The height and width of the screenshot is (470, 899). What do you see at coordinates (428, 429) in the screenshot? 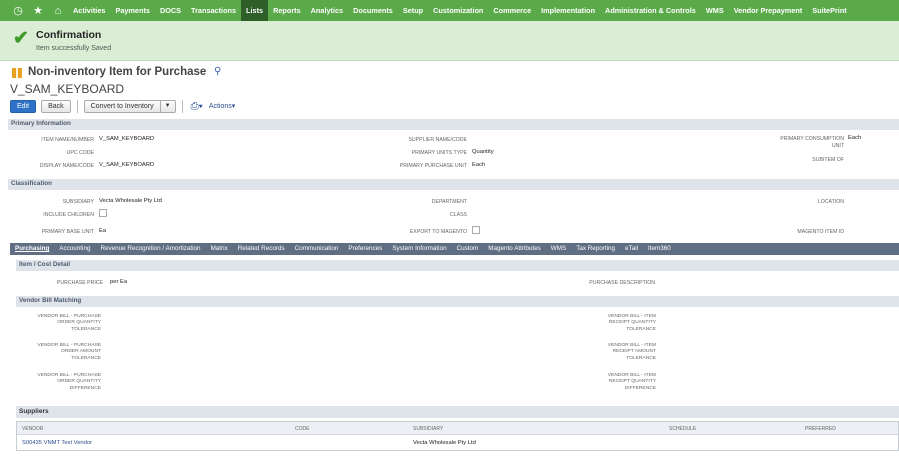
I see `column-header-subsidiary: SUBSIDIARY` at bounding box center [428, 429].